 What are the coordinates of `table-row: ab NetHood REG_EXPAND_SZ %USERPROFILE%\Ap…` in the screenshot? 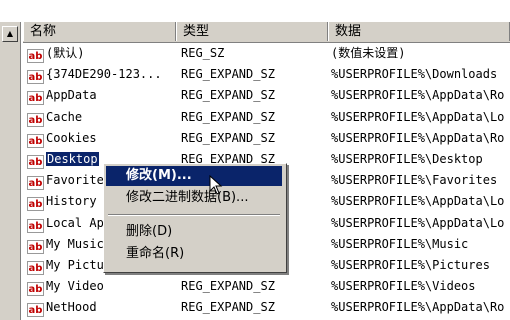 It's located at (266, 307).